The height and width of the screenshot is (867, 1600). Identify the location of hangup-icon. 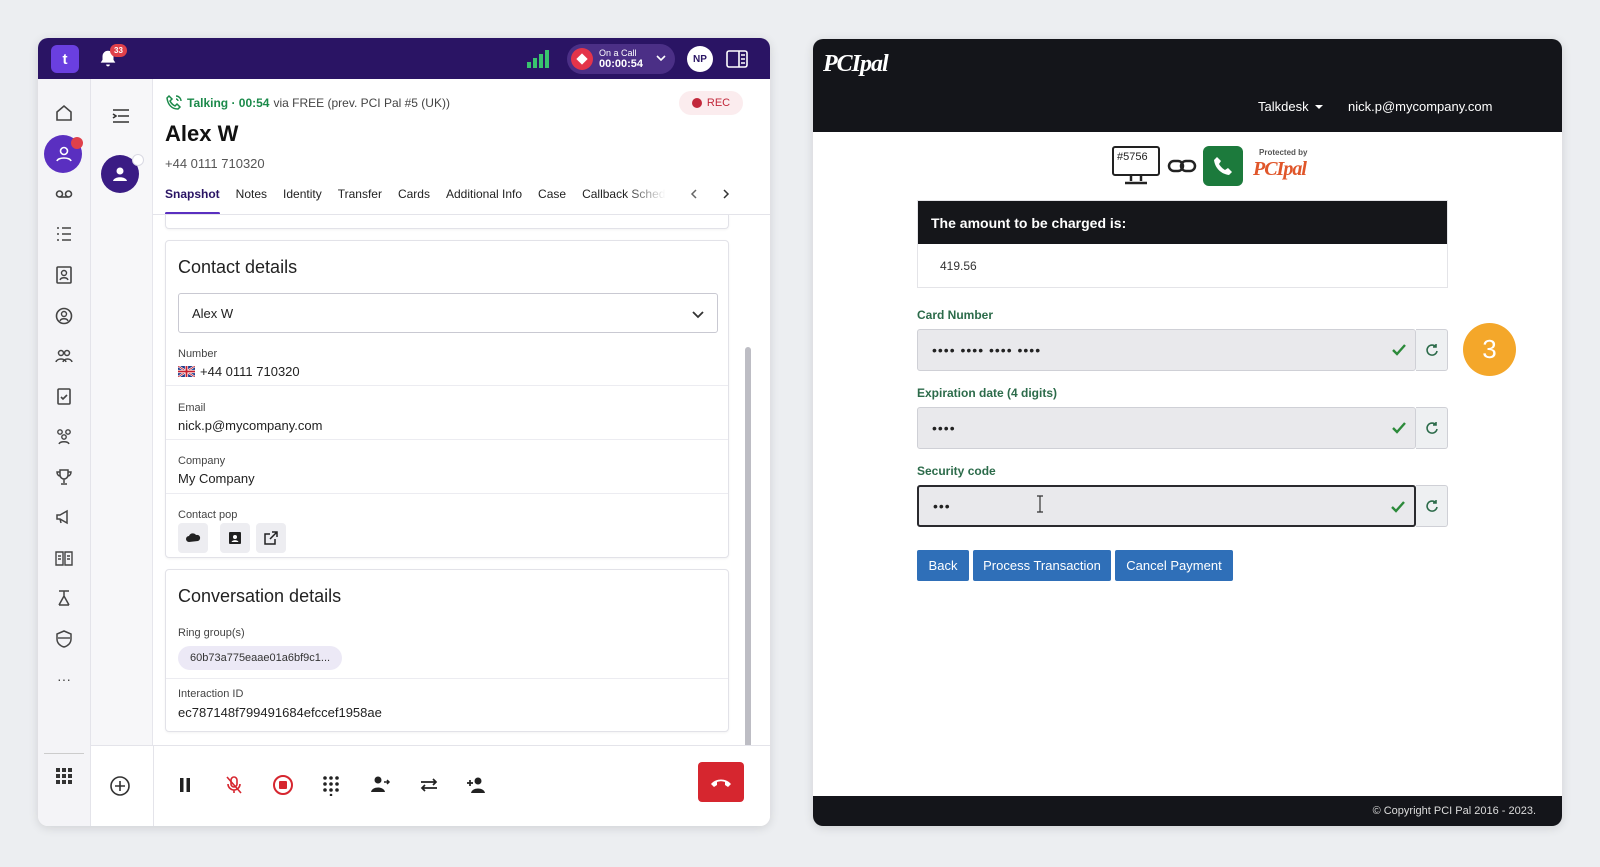
(721, 783).